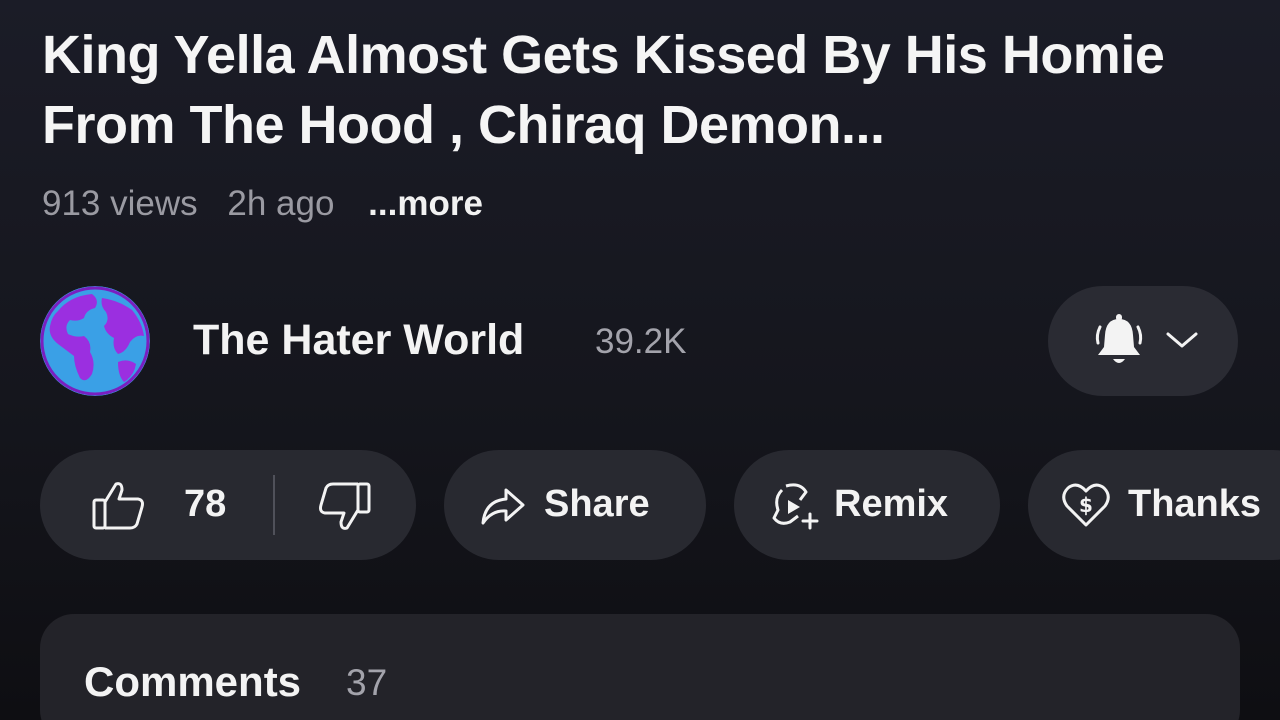 Image resolution: width=1280 pixels, height=720 pixels. What do you see at coordinates (193, 681) in the screenshot?
I see `comments-title: Comments` at bounding box center [193, 681].